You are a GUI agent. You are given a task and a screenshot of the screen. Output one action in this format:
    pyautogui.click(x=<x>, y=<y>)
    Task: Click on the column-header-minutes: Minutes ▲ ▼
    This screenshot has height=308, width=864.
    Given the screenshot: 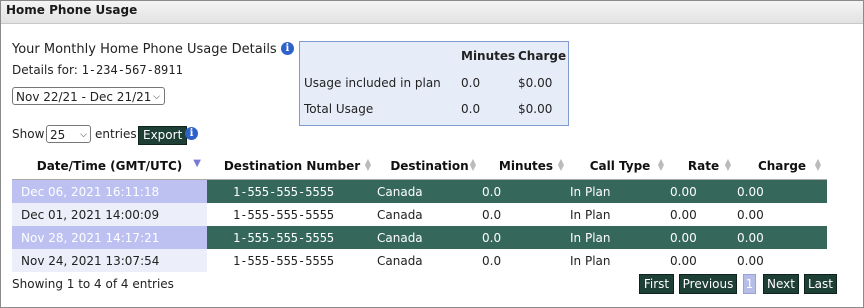 What is the action you would take?
    pyautogui.click(x=526, y=166)
    